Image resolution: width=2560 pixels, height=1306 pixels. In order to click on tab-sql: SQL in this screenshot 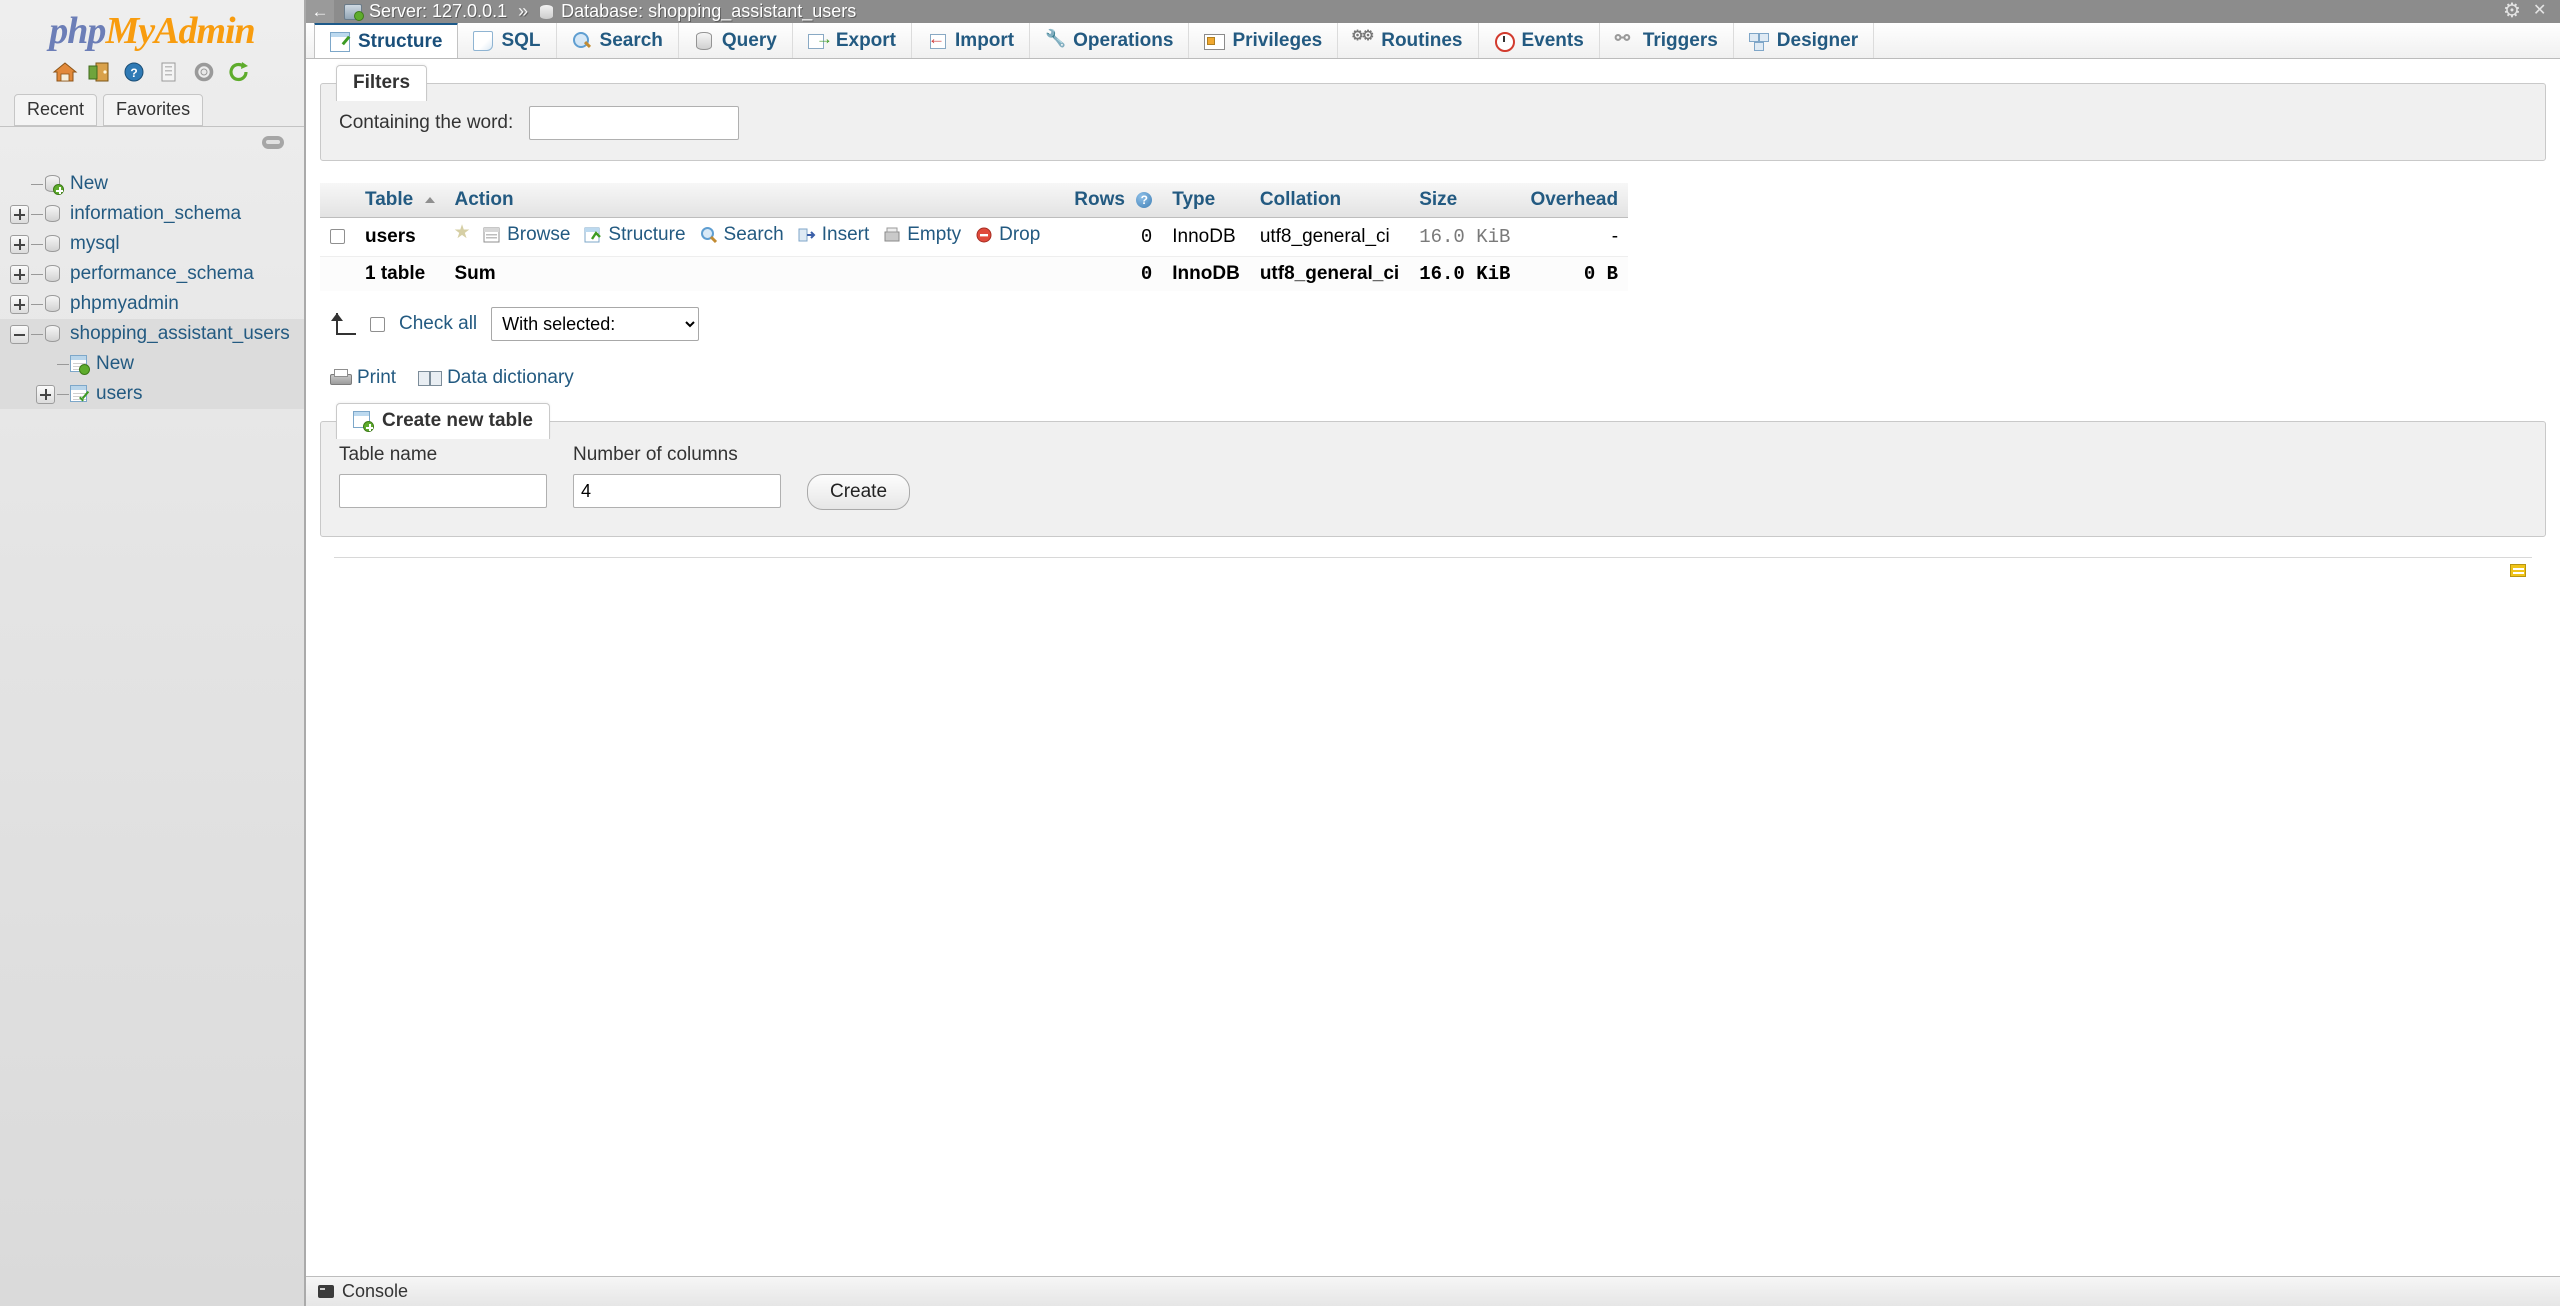, I will do `click(507, 40)`.